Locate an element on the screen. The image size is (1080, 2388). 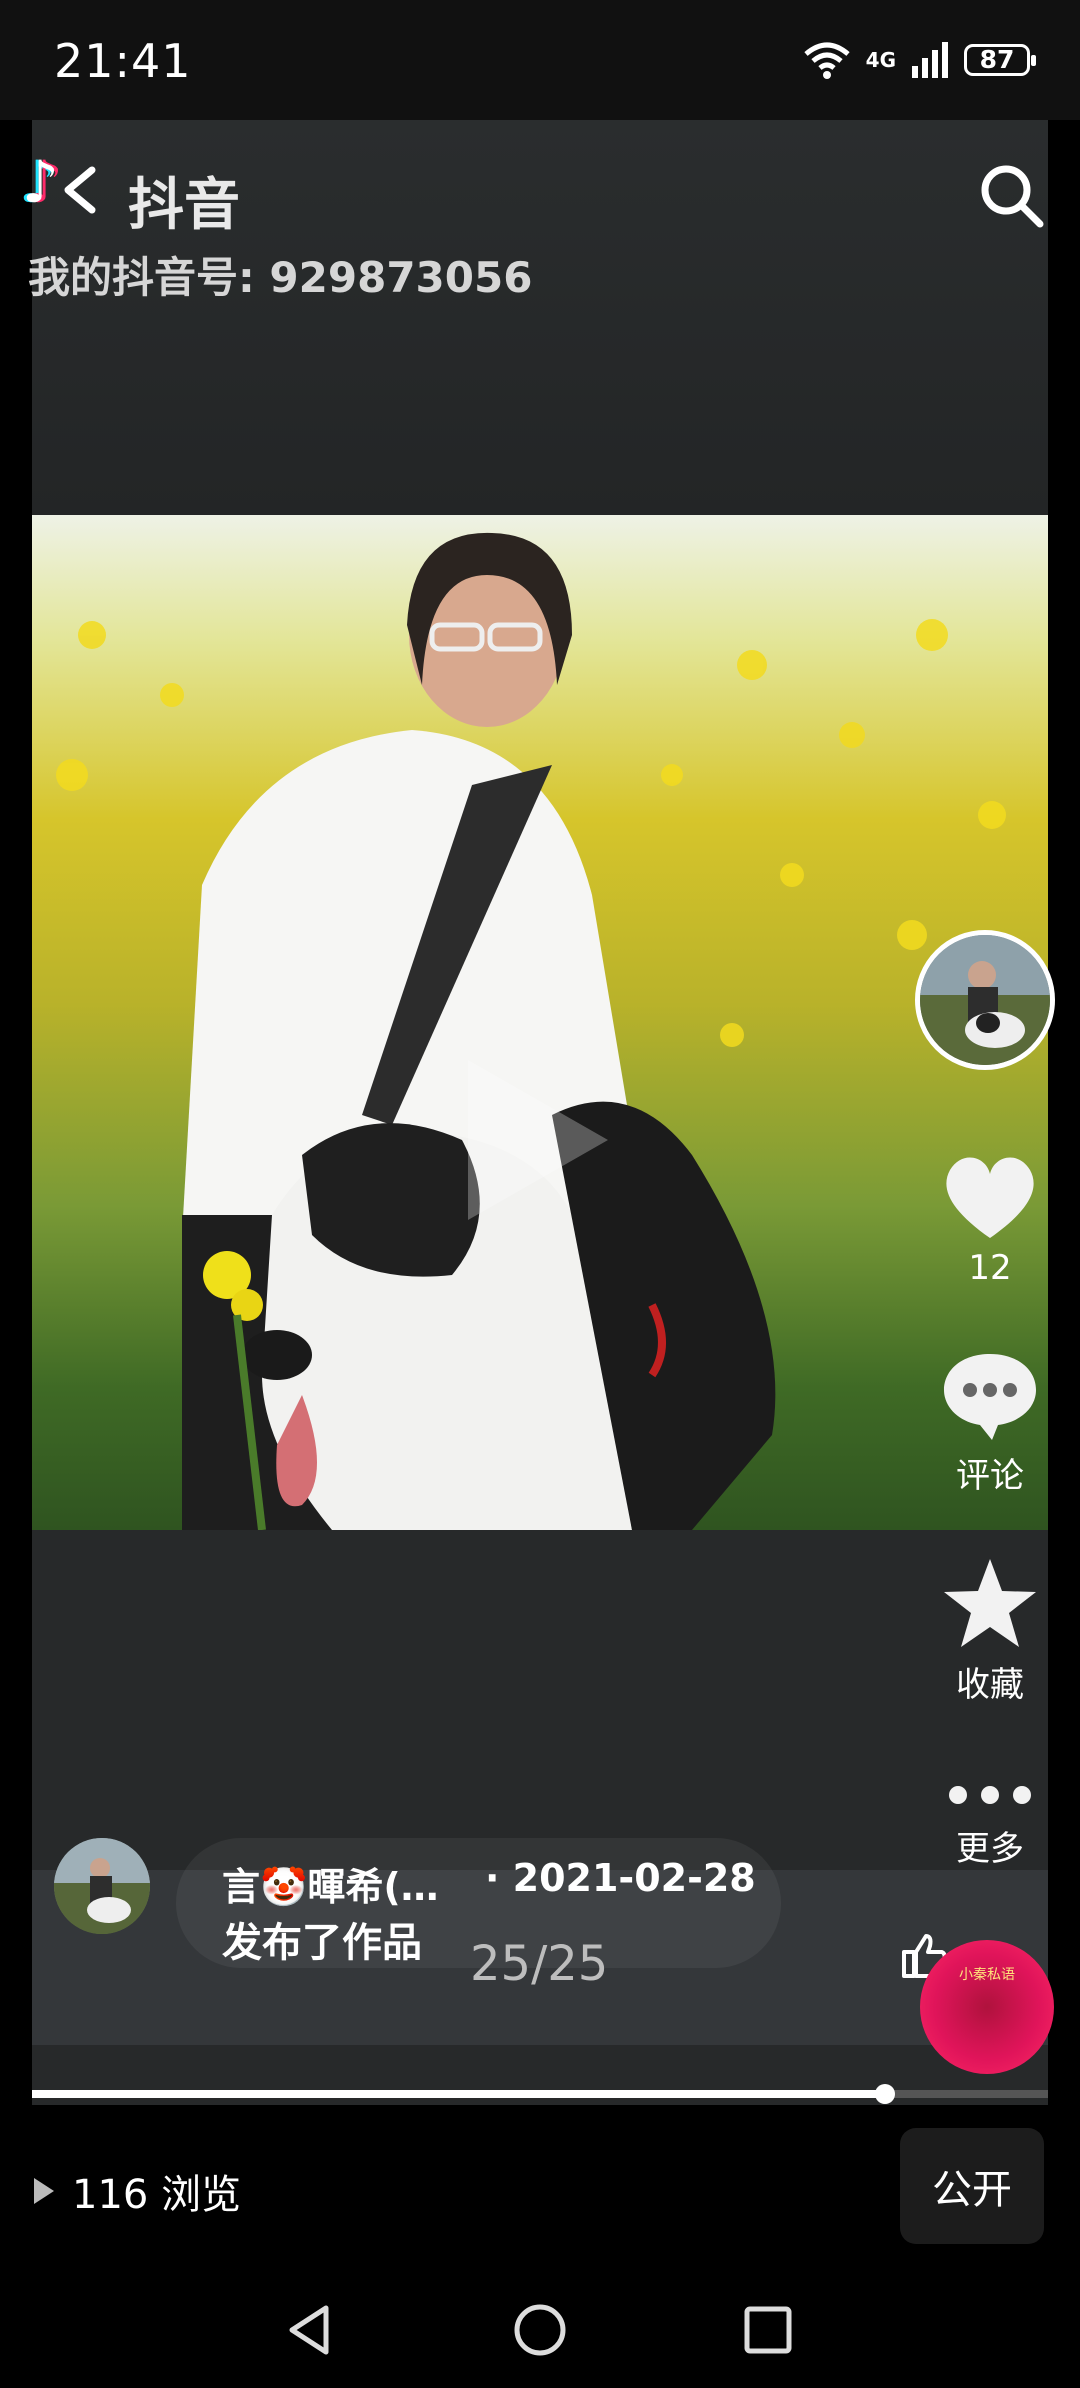
battery-indicator: 87 is located at coordinates (1000, 60).